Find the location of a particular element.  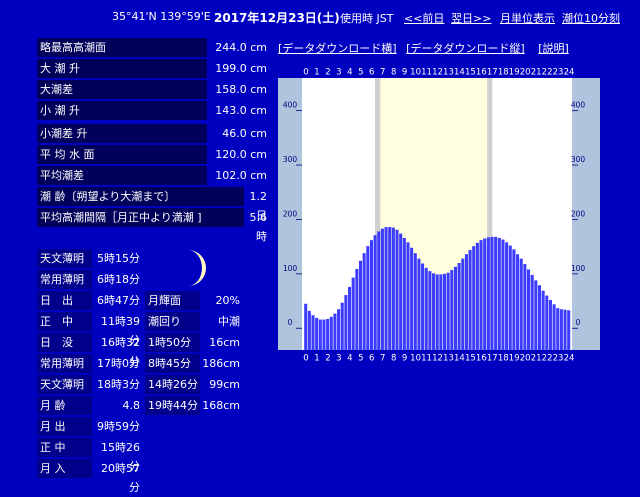

x-tick-label: 4 is located at coordinates (349, 73).